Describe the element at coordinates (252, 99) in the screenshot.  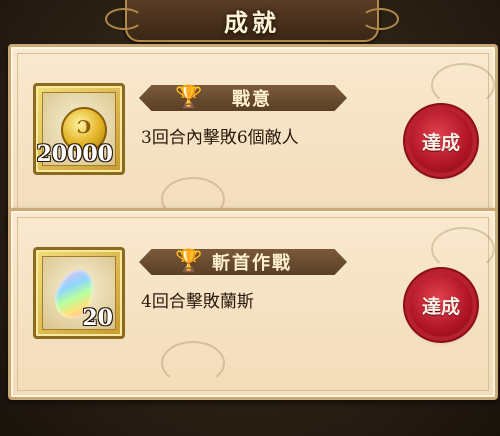
I see `achievement-name: 戰意` at that location.